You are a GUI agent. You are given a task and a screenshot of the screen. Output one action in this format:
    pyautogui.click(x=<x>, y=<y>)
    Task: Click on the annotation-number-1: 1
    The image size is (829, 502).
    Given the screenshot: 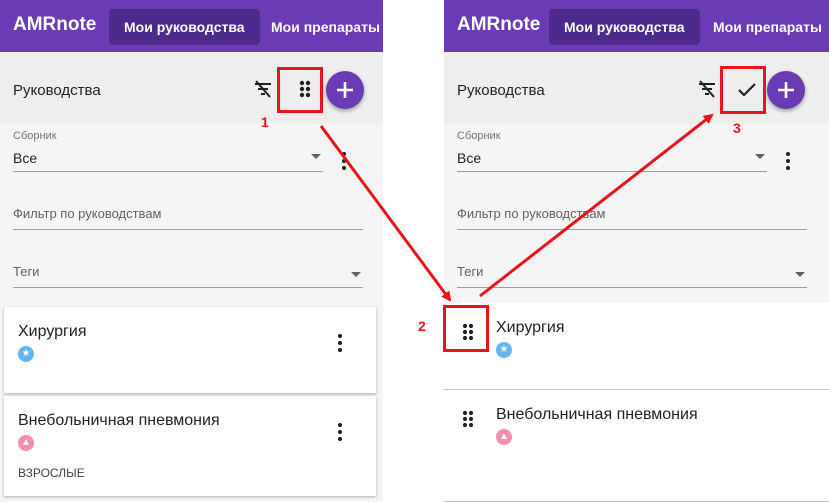 What is the action you would take?
    pyautogui.click(x=265, y=122)
    